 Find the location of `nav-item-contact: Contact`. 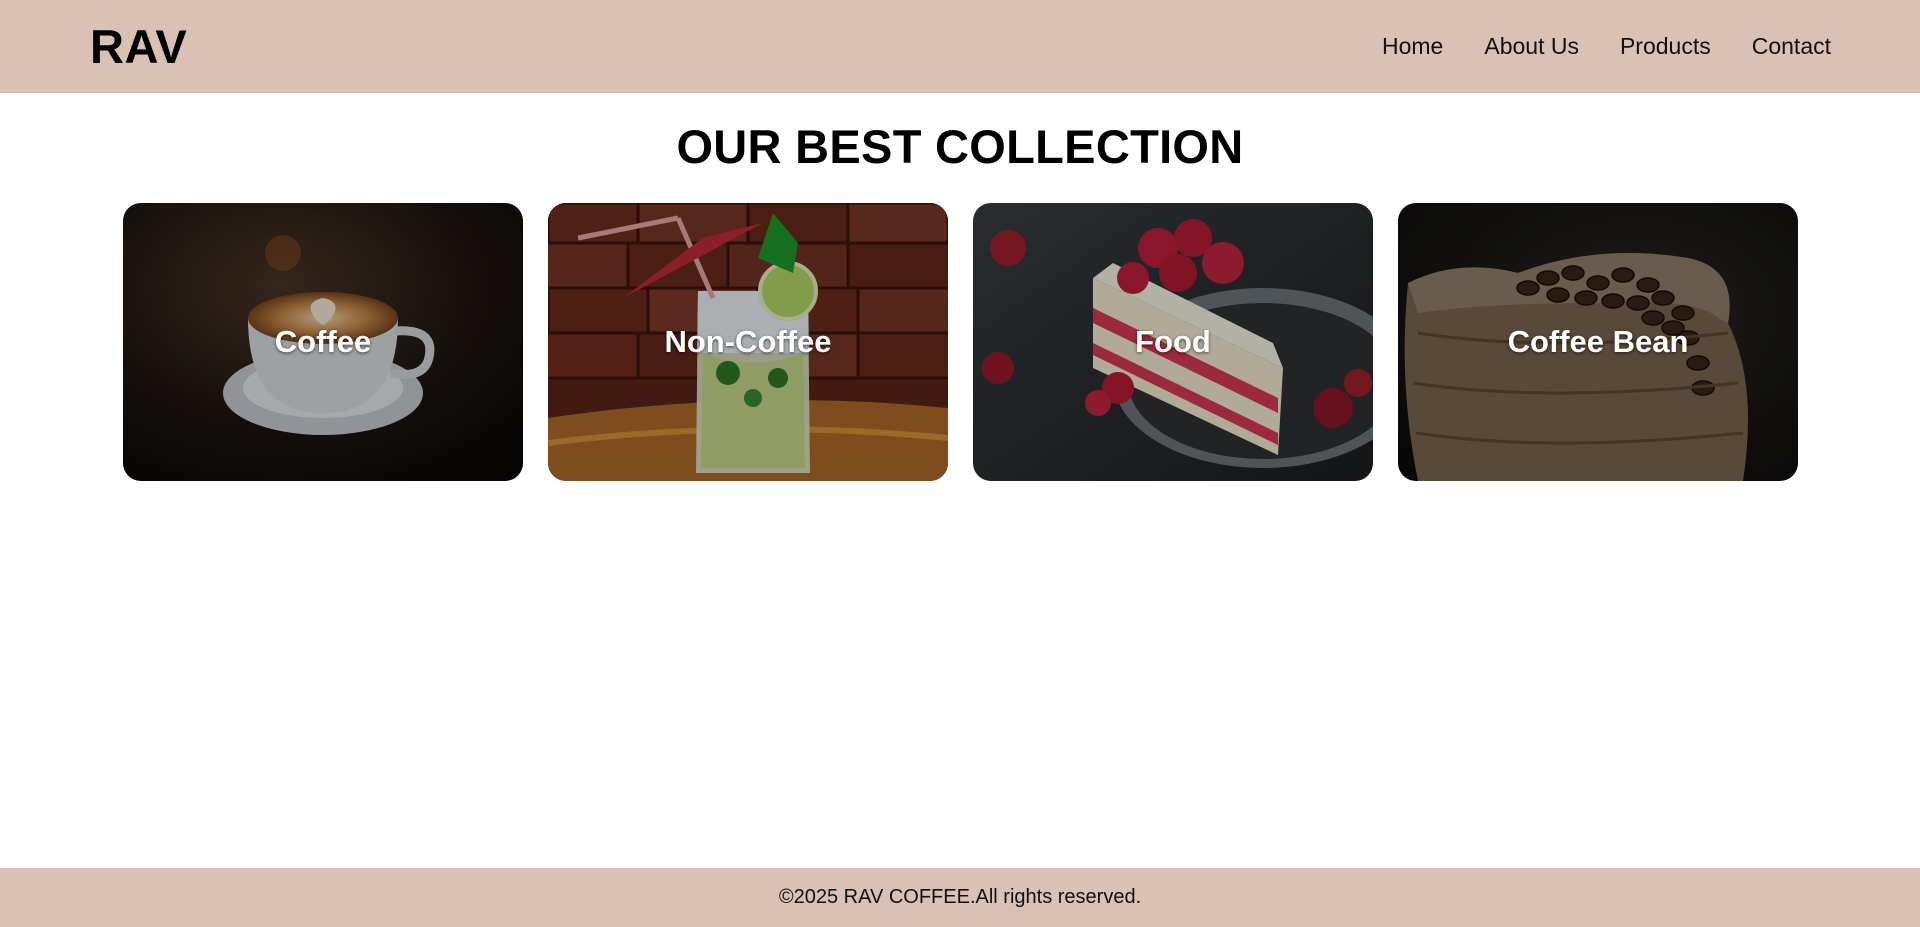

nav-item-contact: Contact is located at coordinates (1791, 46).